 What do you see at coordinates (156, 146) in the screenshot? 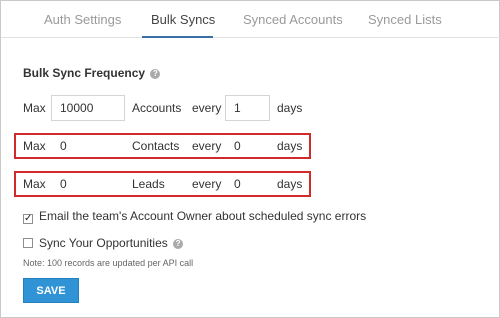
I see `object-label: Contacts` at bounding box center [156, 146].